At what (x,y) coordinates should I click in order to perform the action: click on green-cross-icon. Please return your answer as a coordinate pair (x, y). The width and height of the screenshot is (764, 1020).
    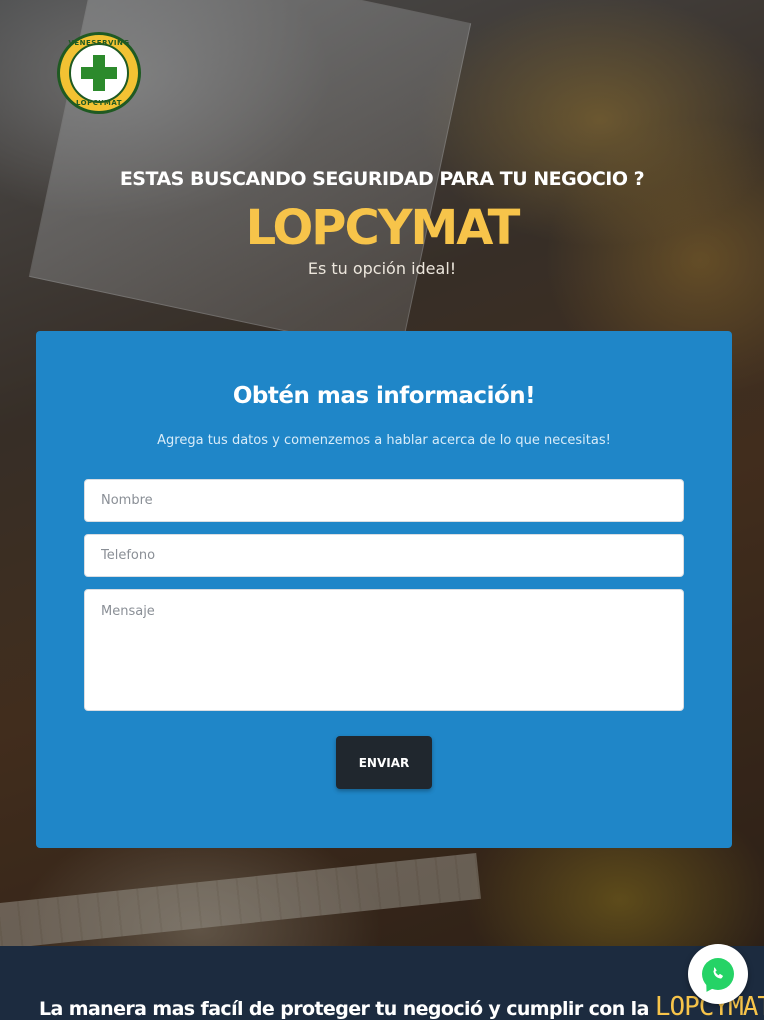
    Looking at the image, I should click on (99, 73).